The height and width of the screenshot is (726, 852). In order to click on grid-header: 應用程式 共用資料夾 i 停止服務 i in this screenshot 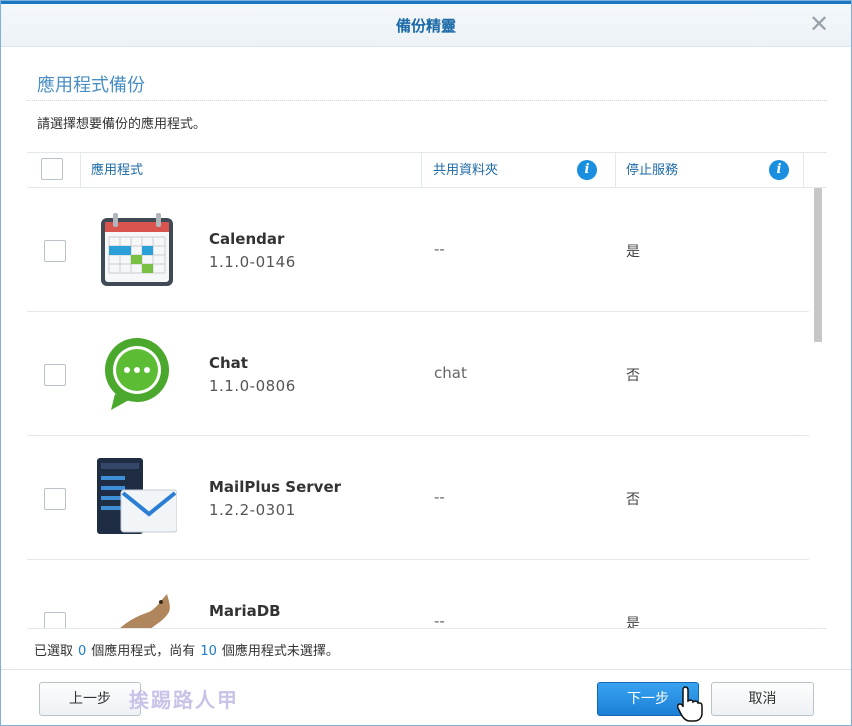, I will do `click(427, 170)`.